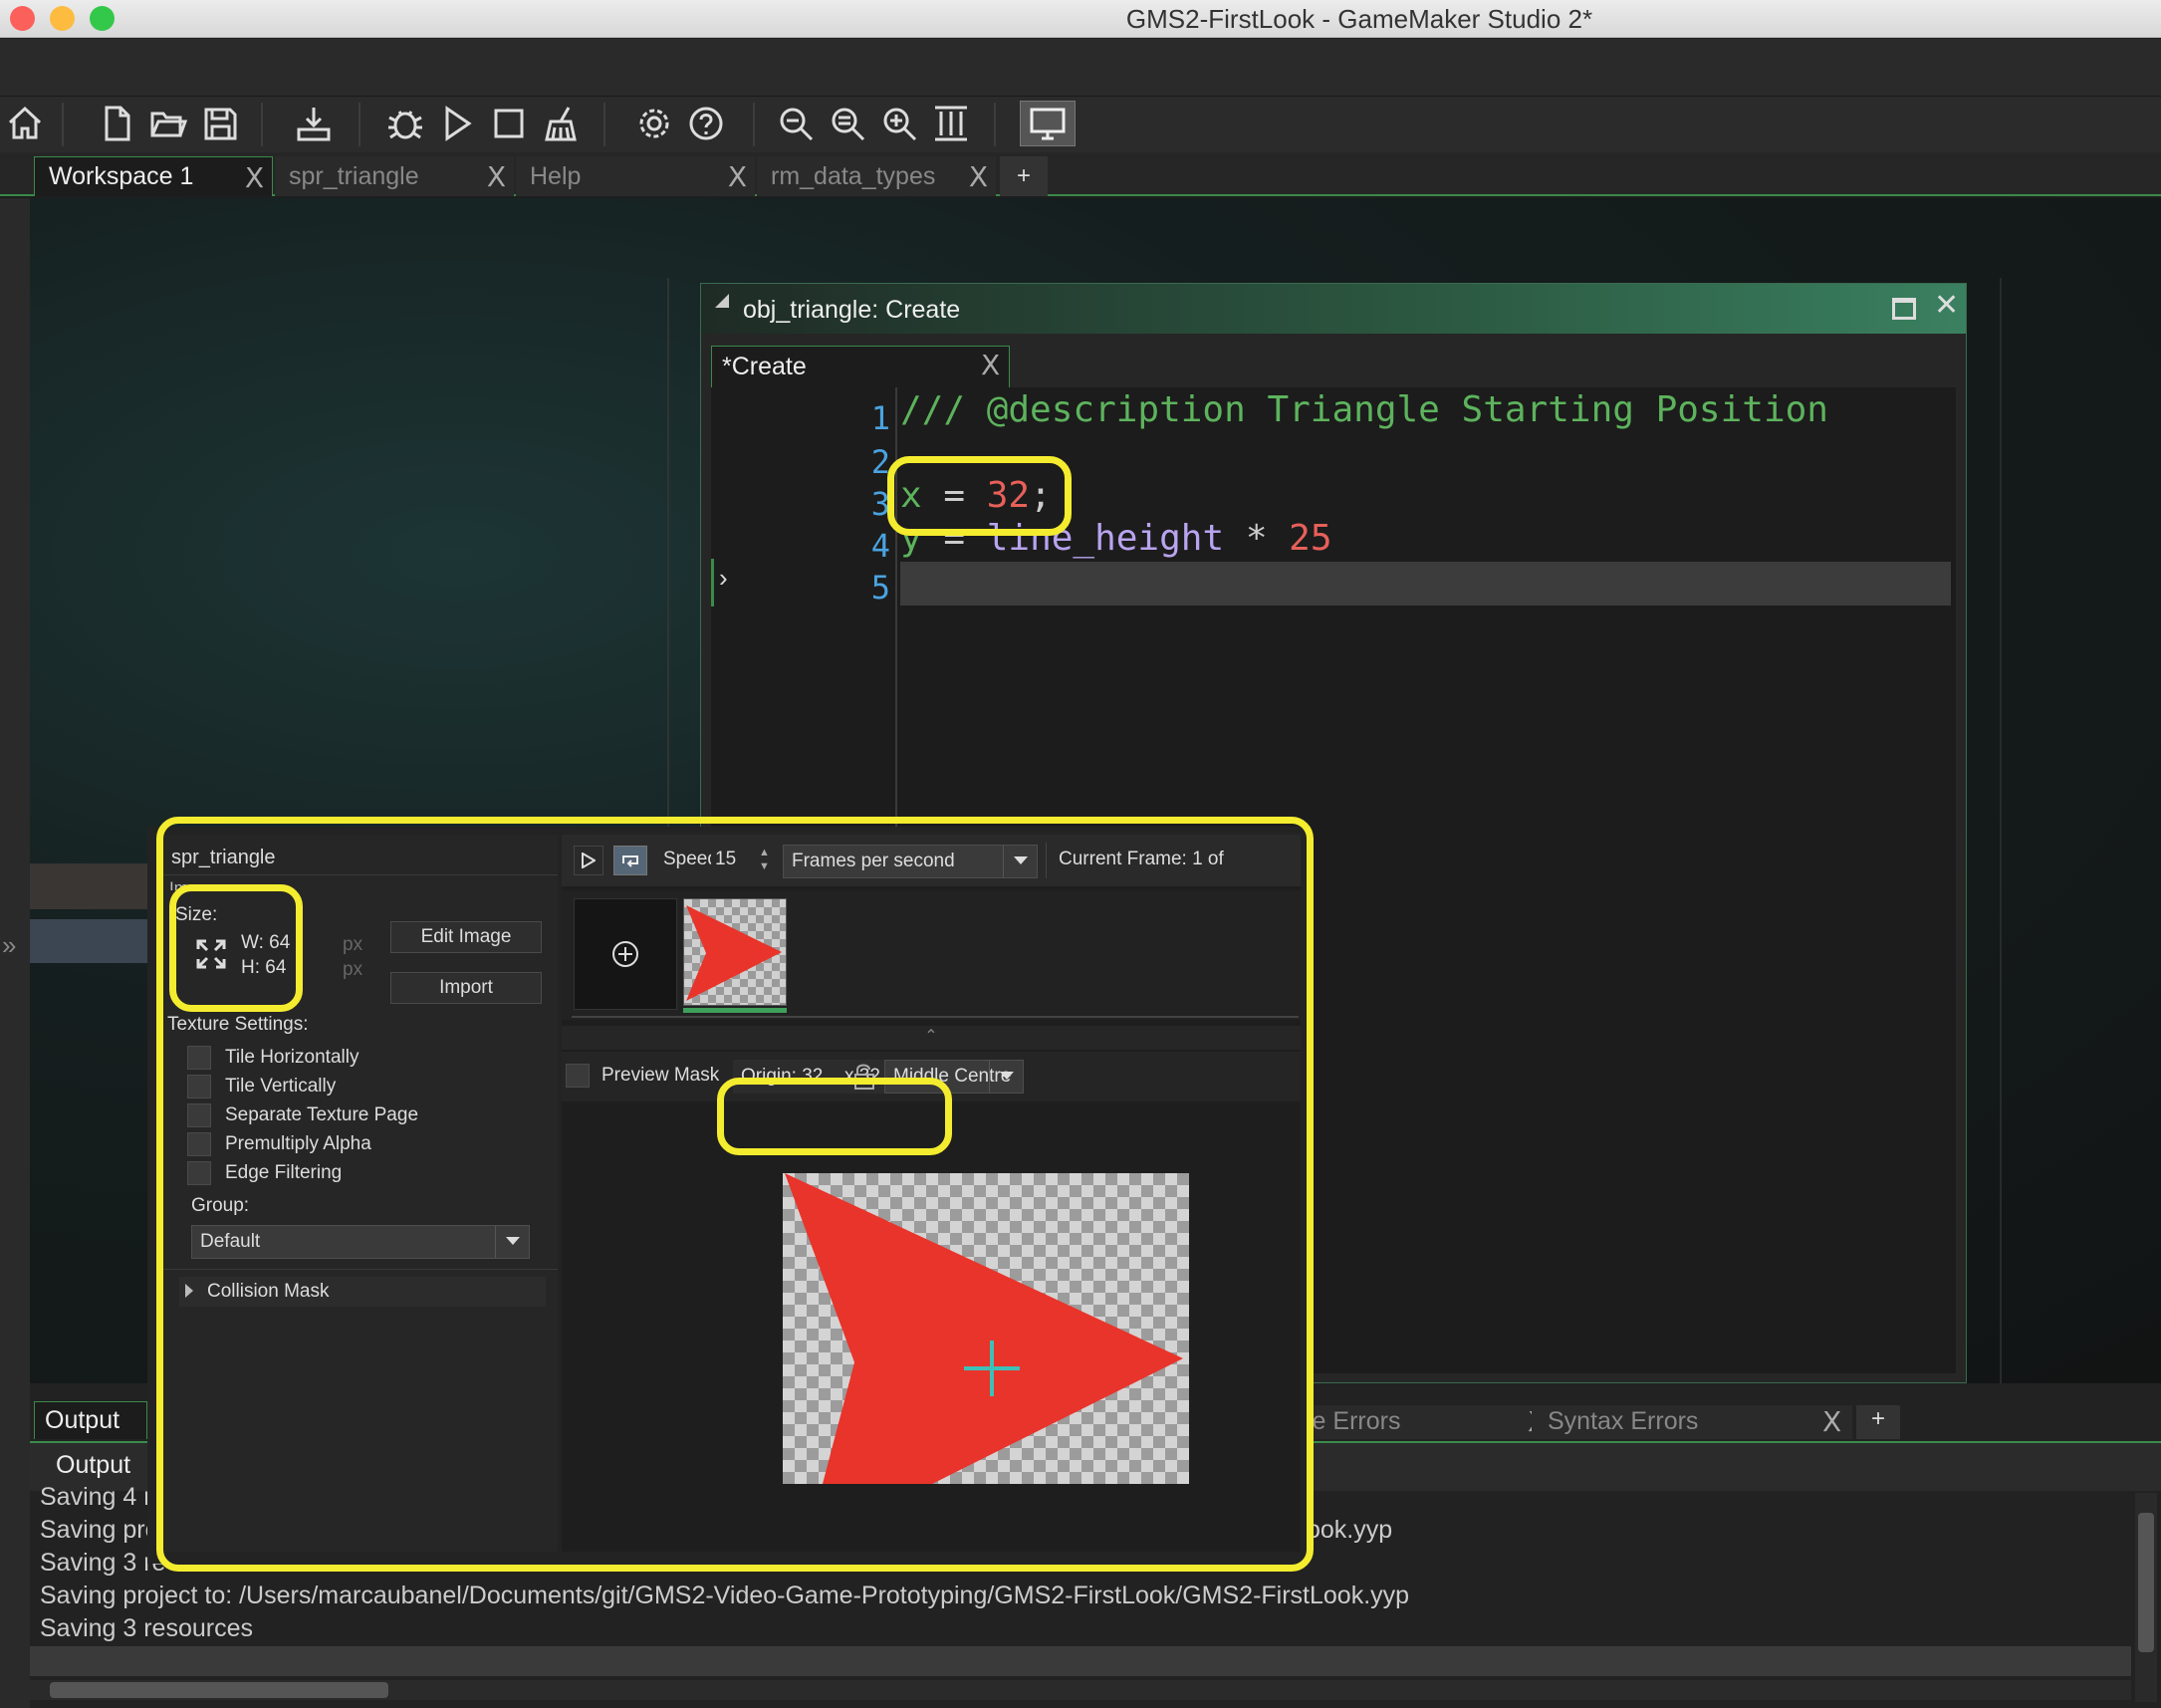  I want to click on tab-label: rm_data_types, so click(853, 175).